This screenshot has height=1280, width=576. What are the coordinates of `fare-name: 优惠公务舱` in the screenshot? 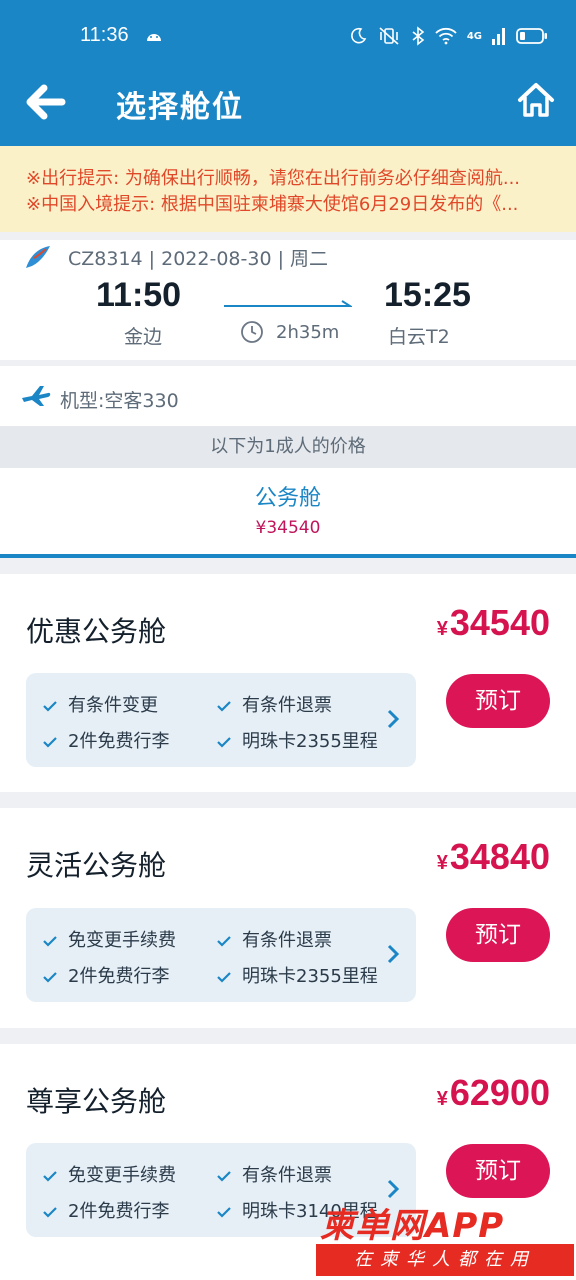 It's located at (96, 631).